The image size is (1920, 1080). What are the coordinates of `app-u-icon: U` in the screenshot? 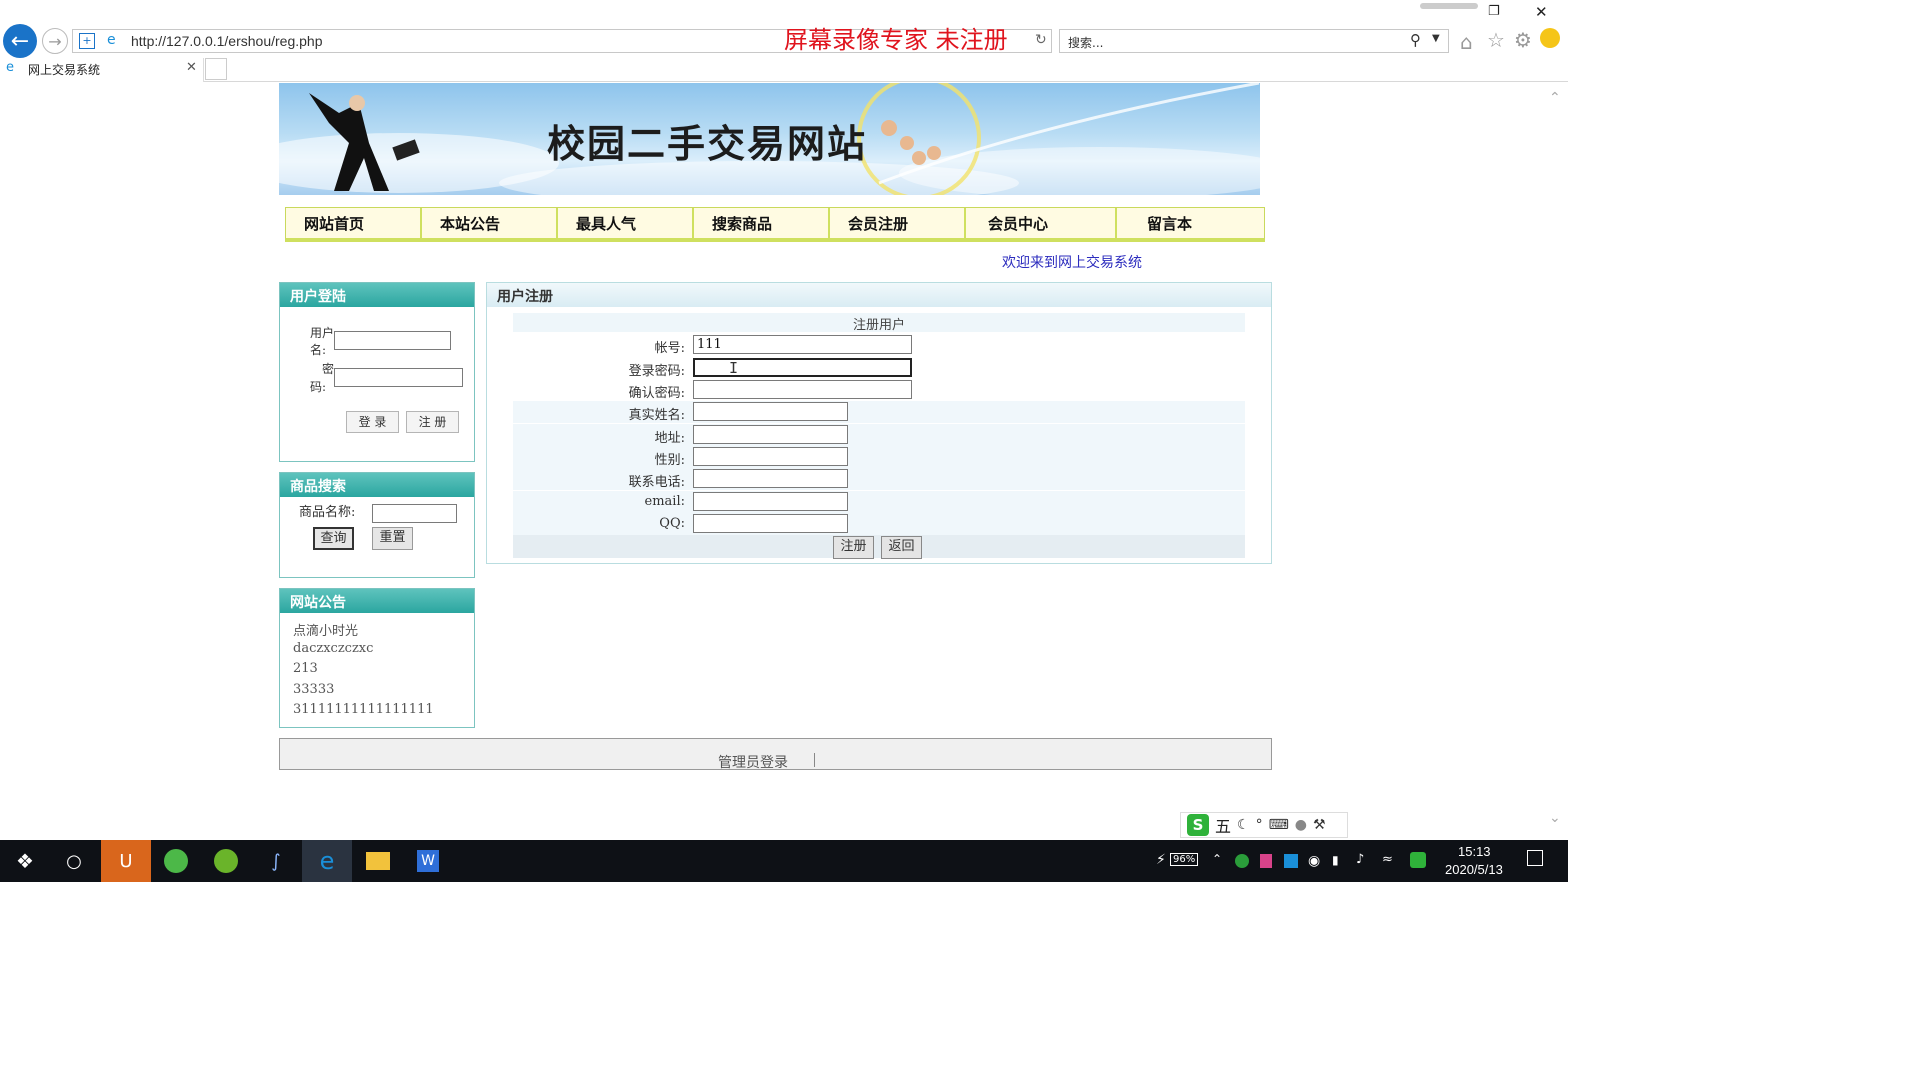 It's located at (126, 861).